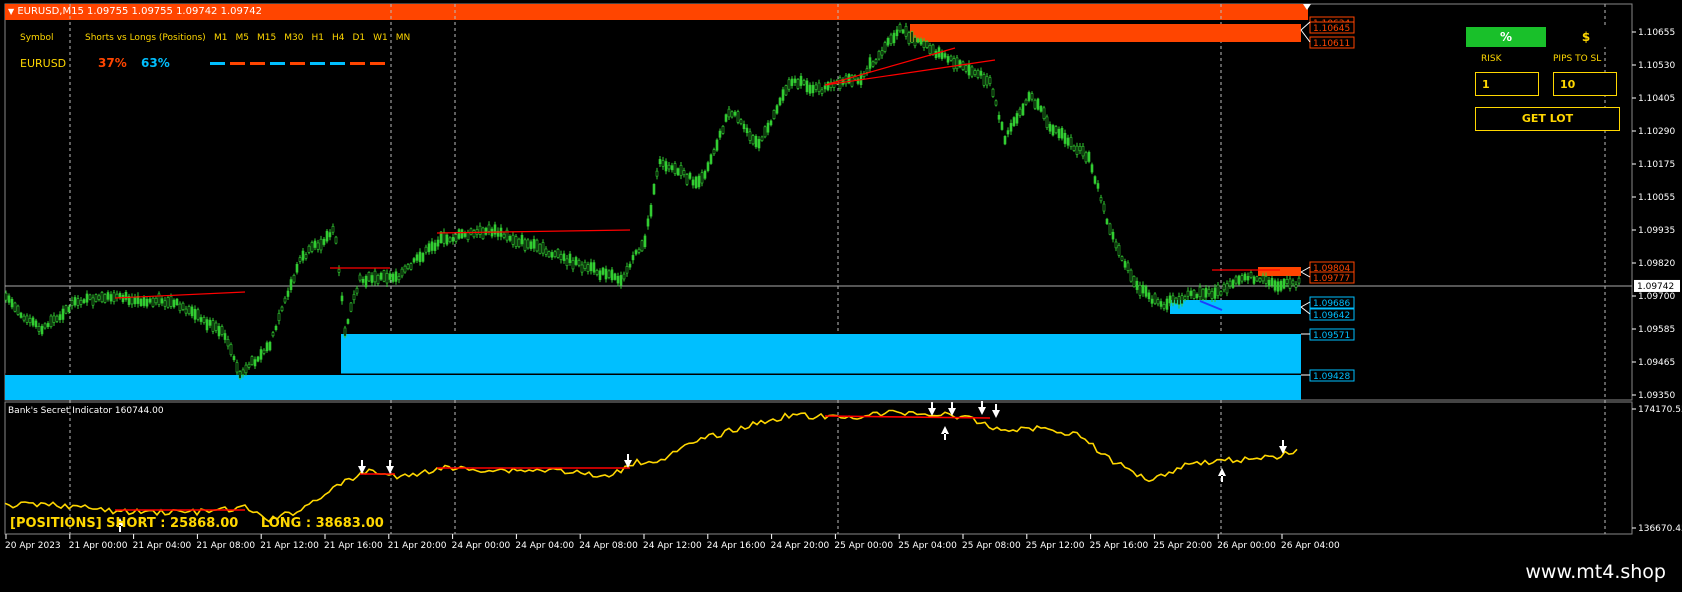 The image size is (1682, 592). I want to click on price-axis-label: 1.10055, so click(1656, 198).